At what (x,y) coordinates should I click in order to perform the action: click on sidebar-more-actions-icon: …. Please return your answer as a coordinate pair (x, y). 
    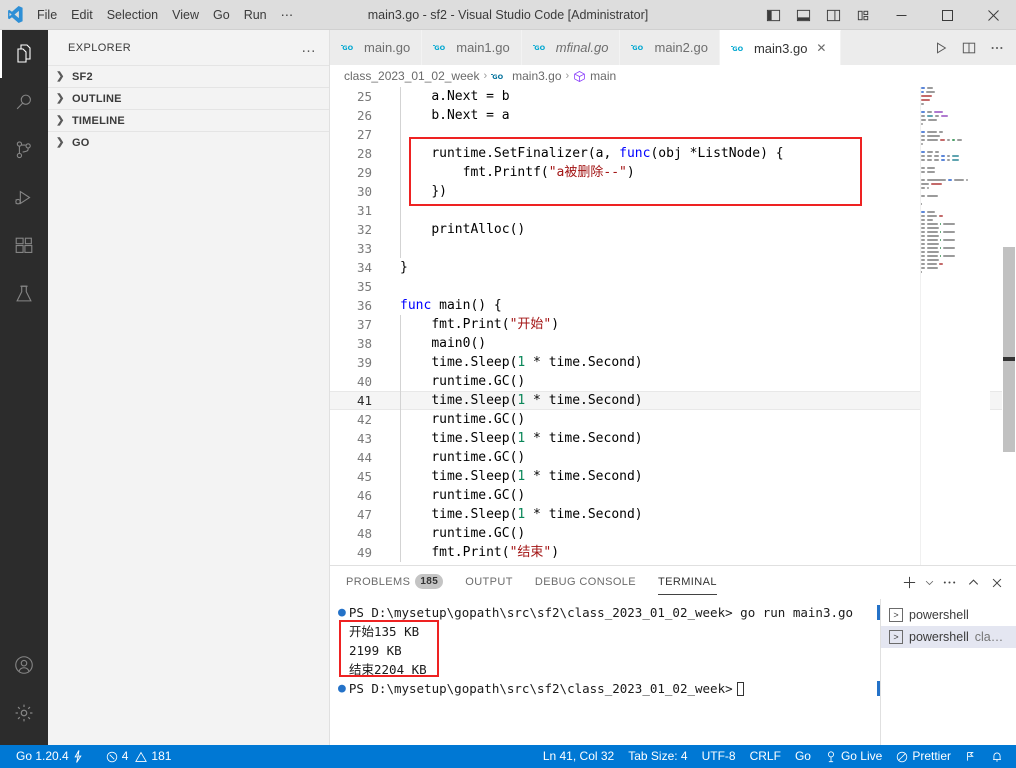
    Looking at the image, I should click on (309, 47).